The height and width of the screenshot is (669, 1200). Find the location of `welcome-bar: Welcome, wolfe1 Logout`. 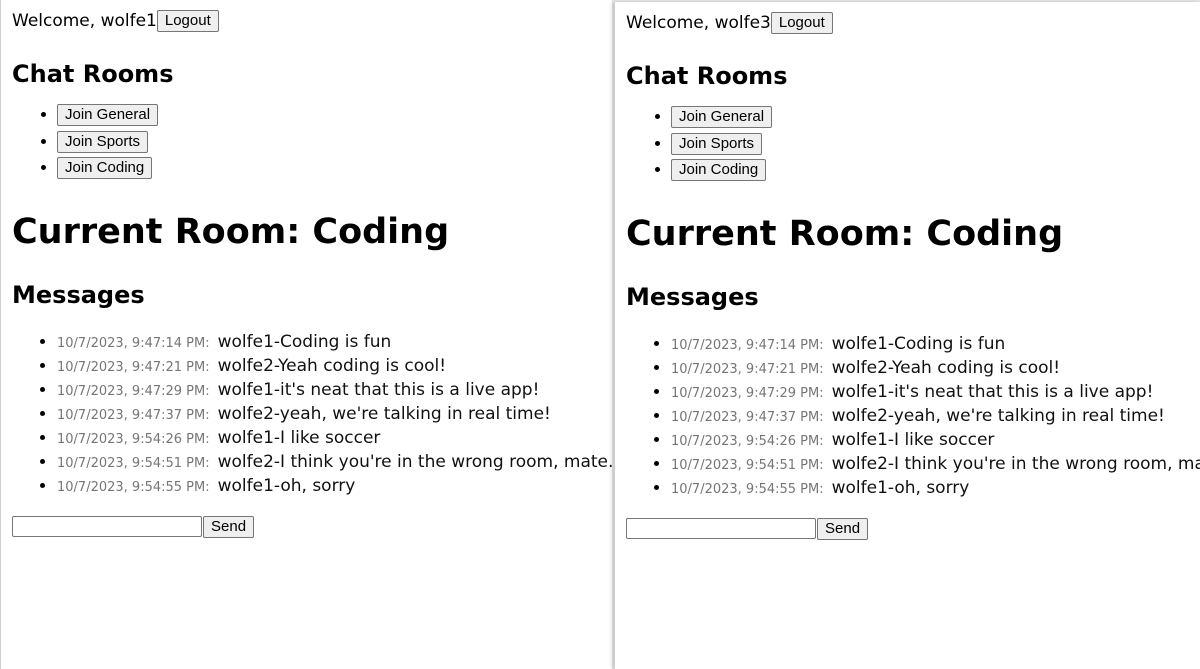

welcome-bar: Welcome, wolfe1 Logout is located at coordinates (312, 21).